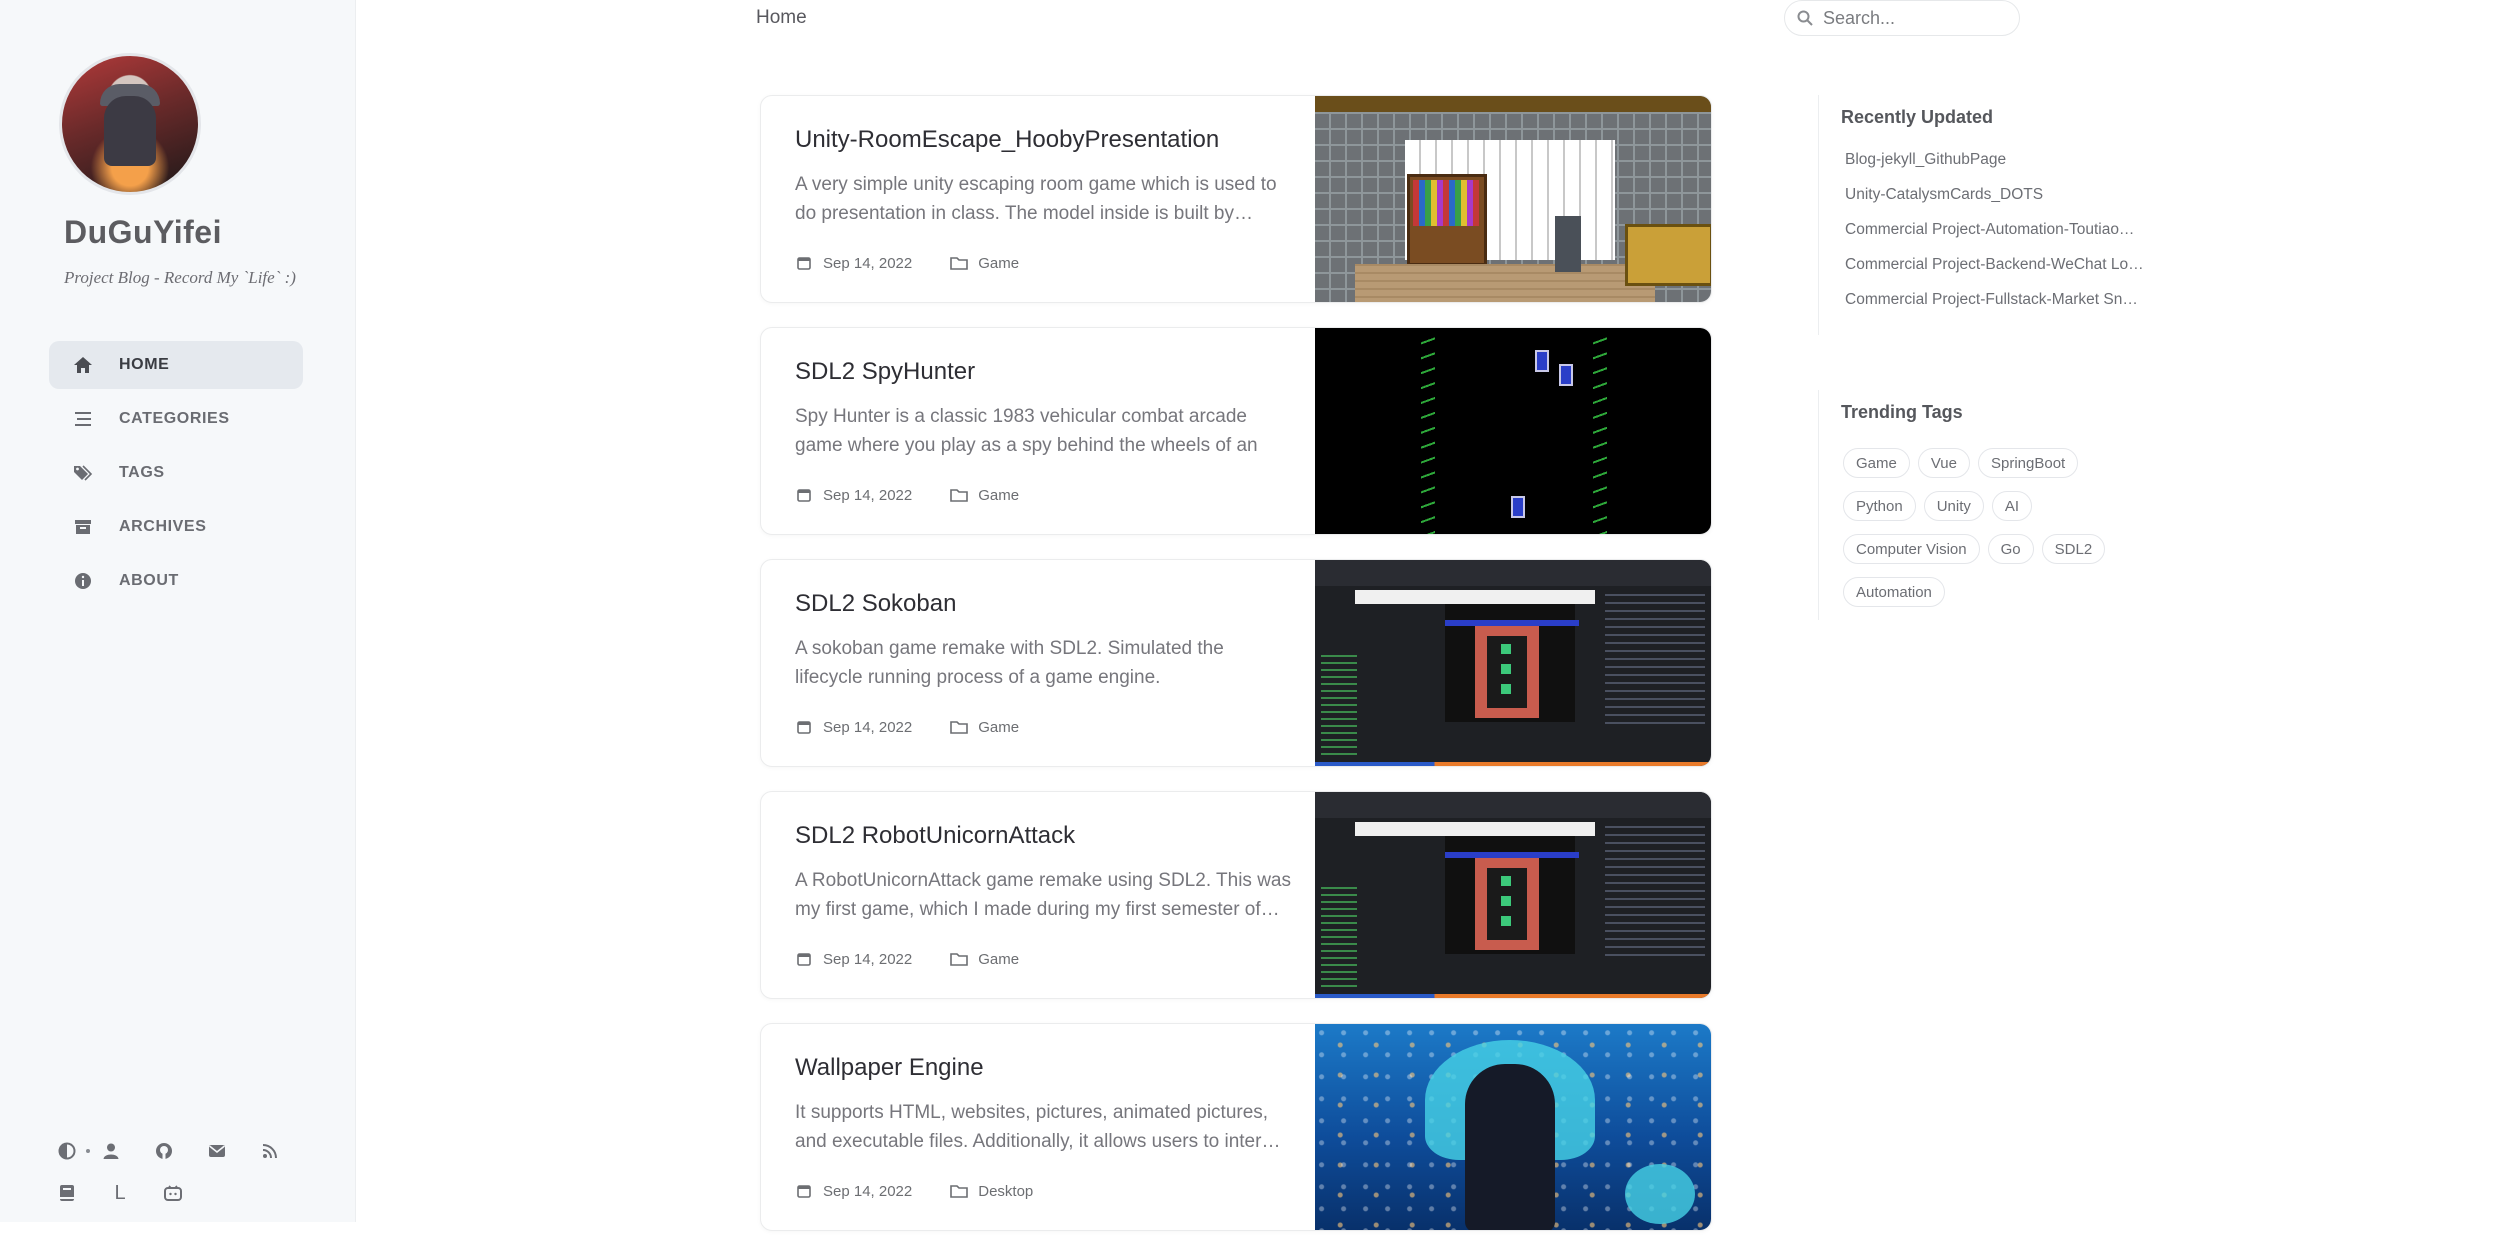 This screenshot has width=2493, height=1255. I want to click on tag-chip: Unity, so click(1953, 506).